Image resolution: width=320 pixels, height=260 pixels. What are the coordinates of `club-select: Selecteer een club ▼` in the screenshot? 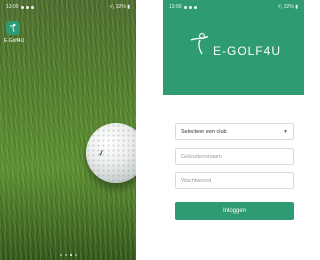 It's located at (234, 131).